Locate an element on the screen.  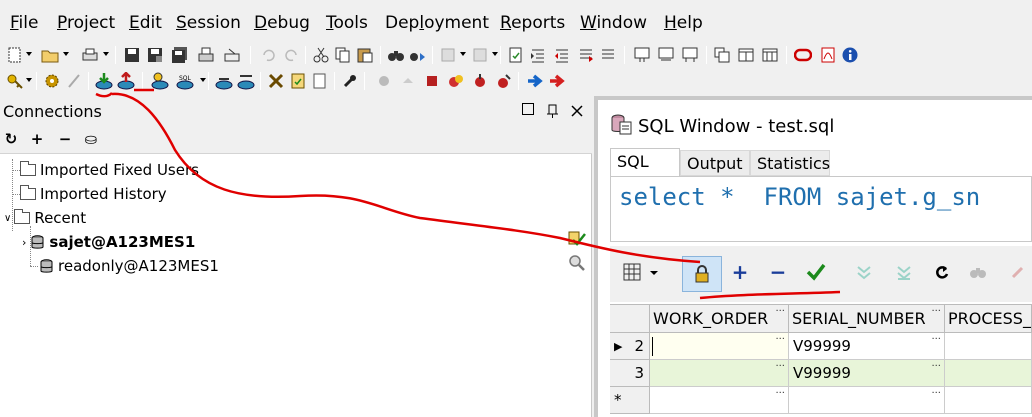
menu-deployment: Deployment is located at coordinates (437, 23).